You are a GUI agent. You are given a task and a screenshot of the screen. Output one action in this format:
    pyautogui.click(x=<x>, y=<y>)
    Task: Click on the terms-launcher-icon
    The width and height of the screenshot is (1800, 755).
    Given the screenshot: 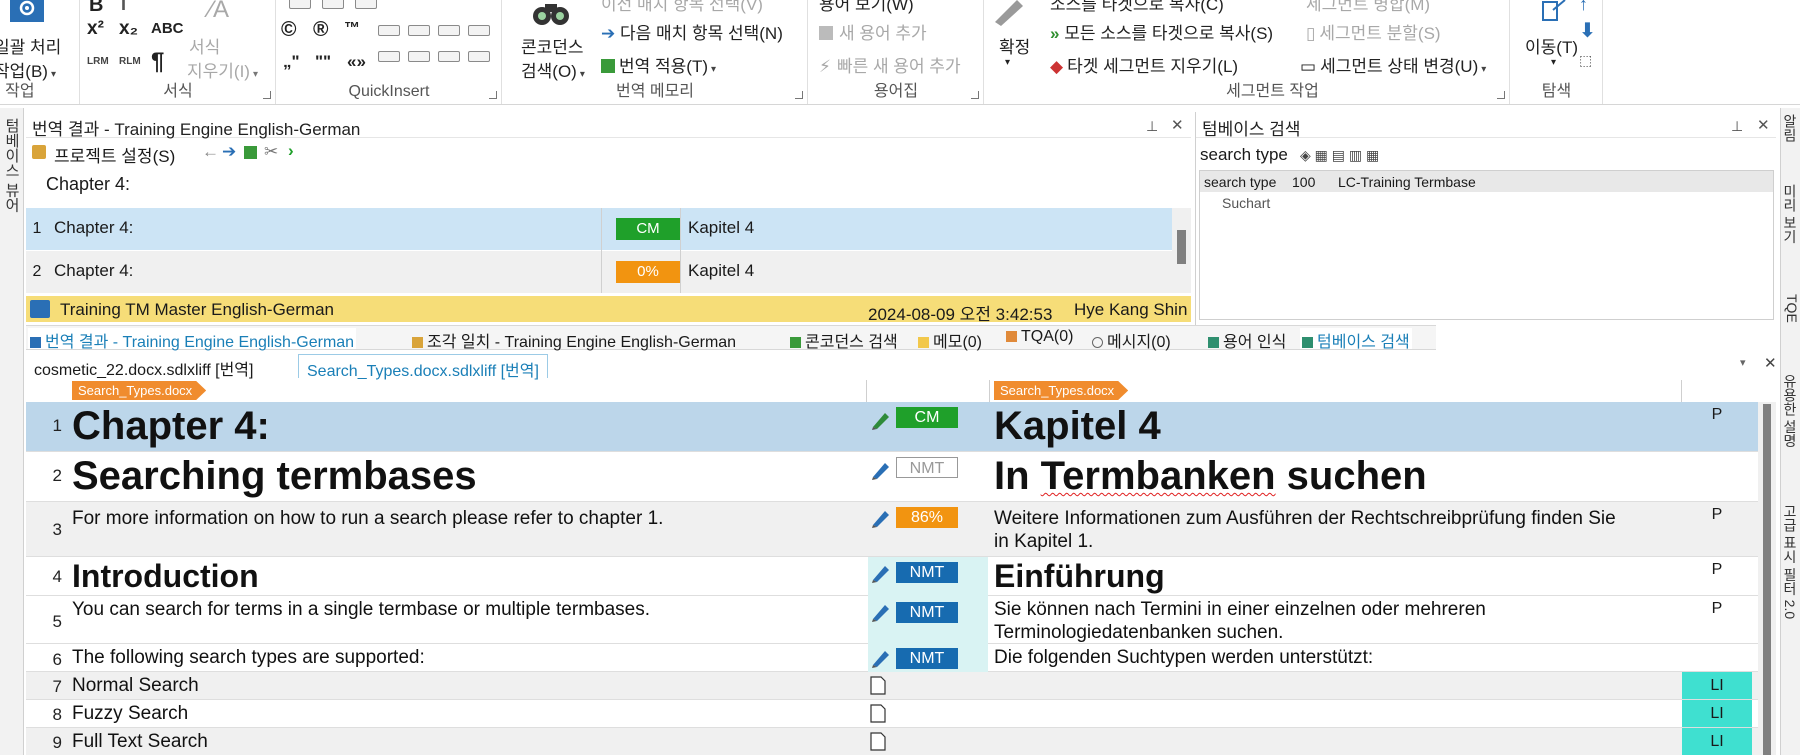 What is the action you would take?
    pyautogui.click(x=975, y=95)
    